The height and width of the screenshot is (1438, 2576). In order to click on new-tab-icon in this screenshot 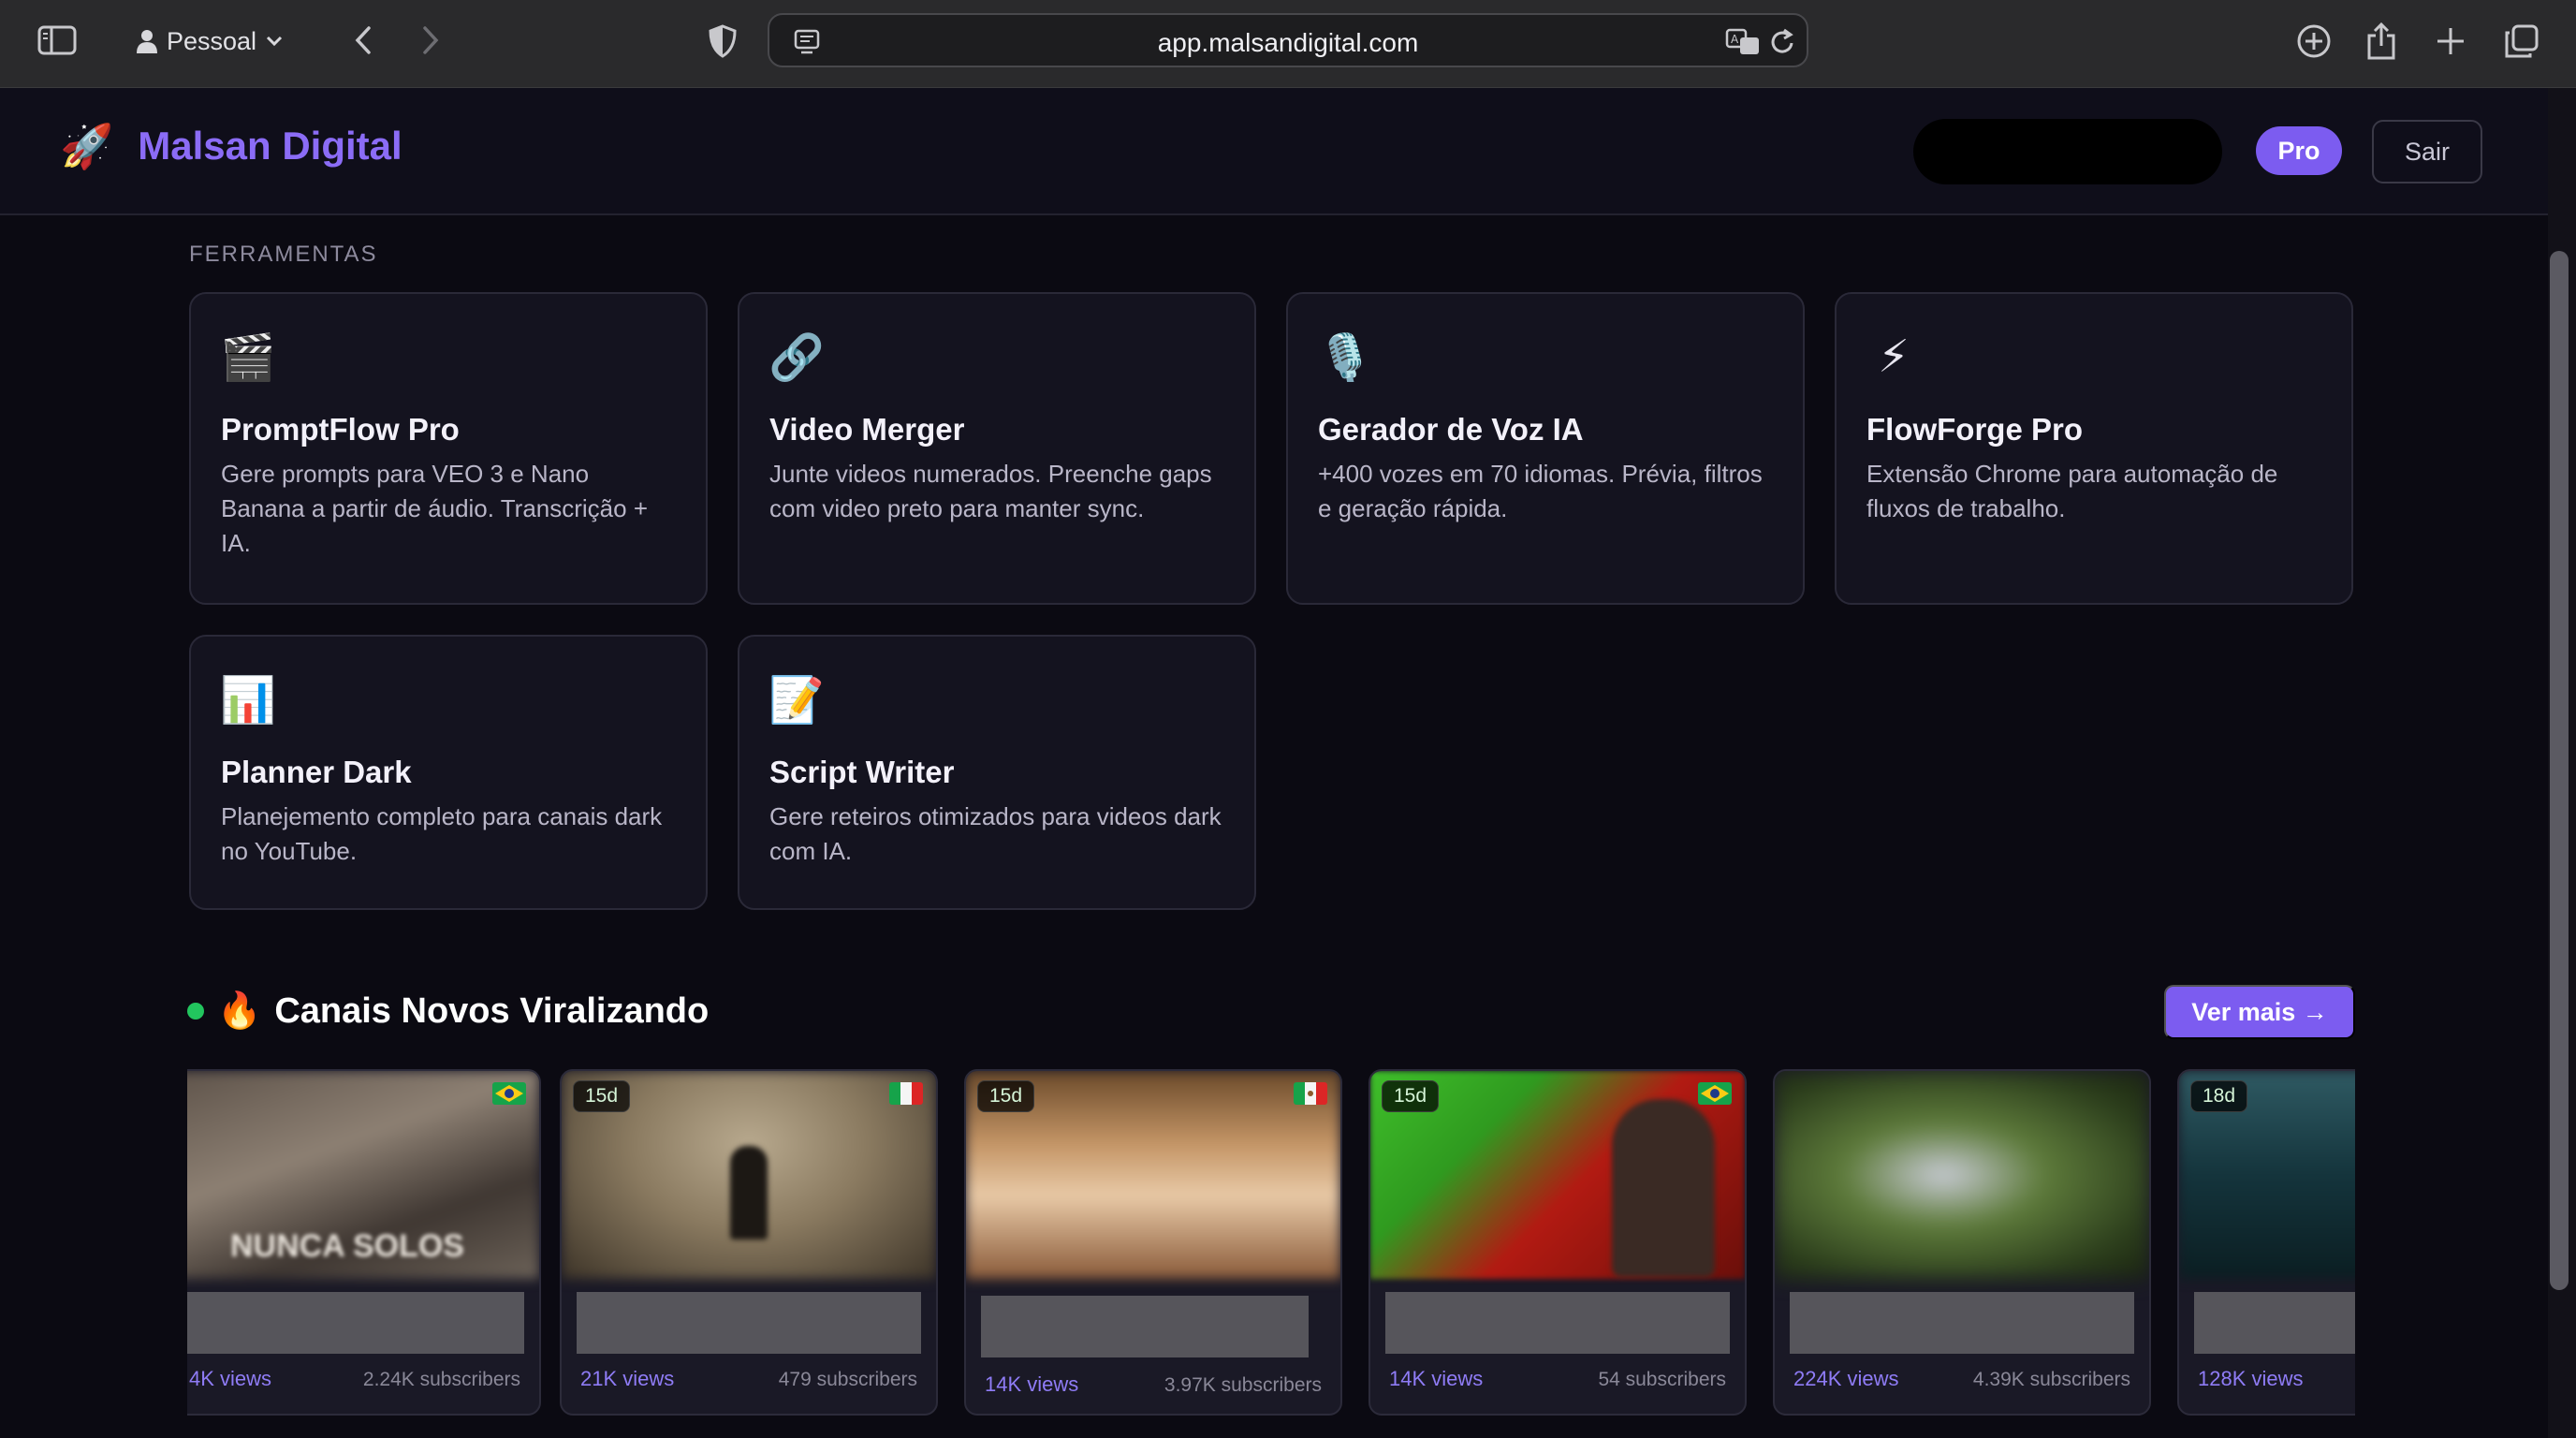, I will do `click(2450, 41)`.